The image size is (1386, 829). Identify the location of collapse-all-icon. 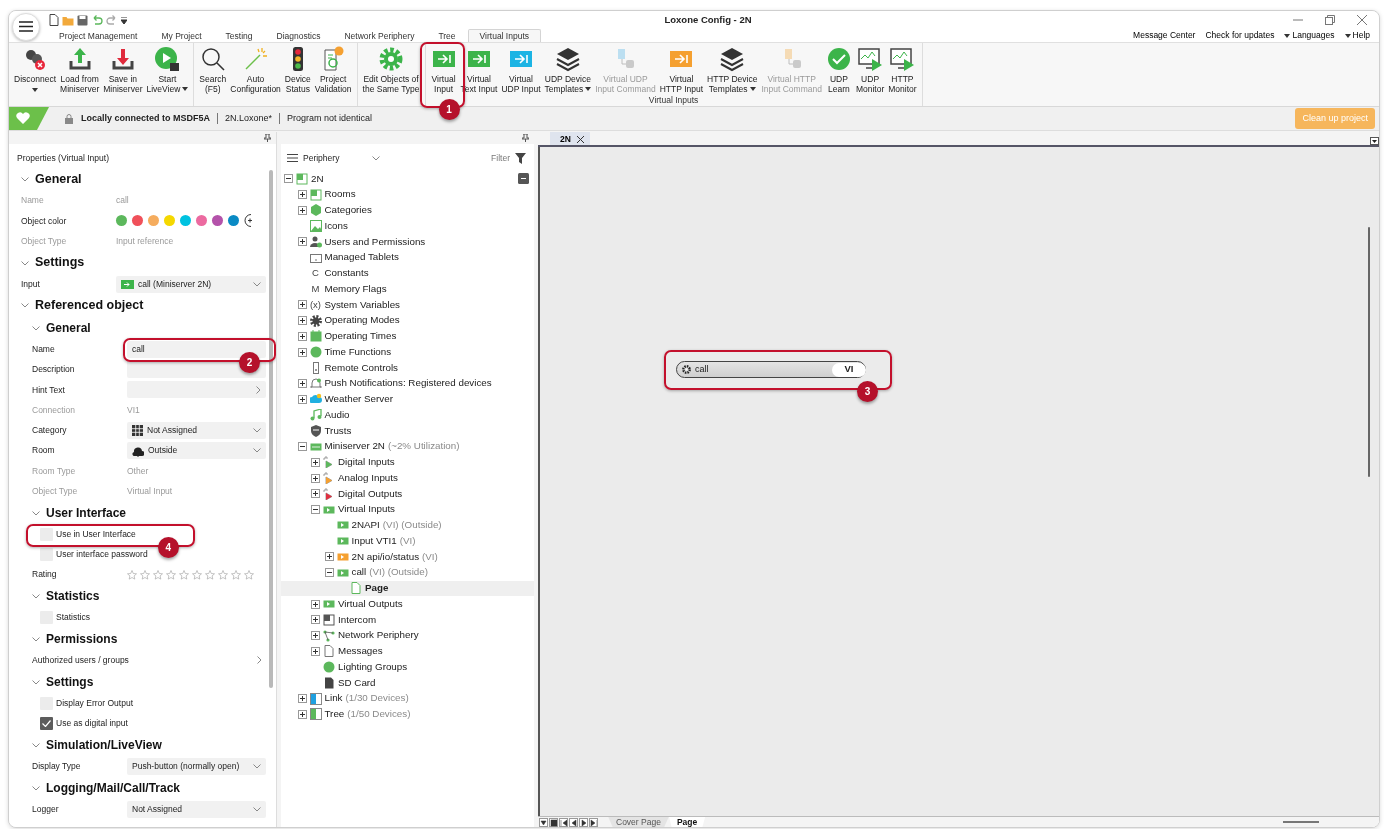
(523, 178).